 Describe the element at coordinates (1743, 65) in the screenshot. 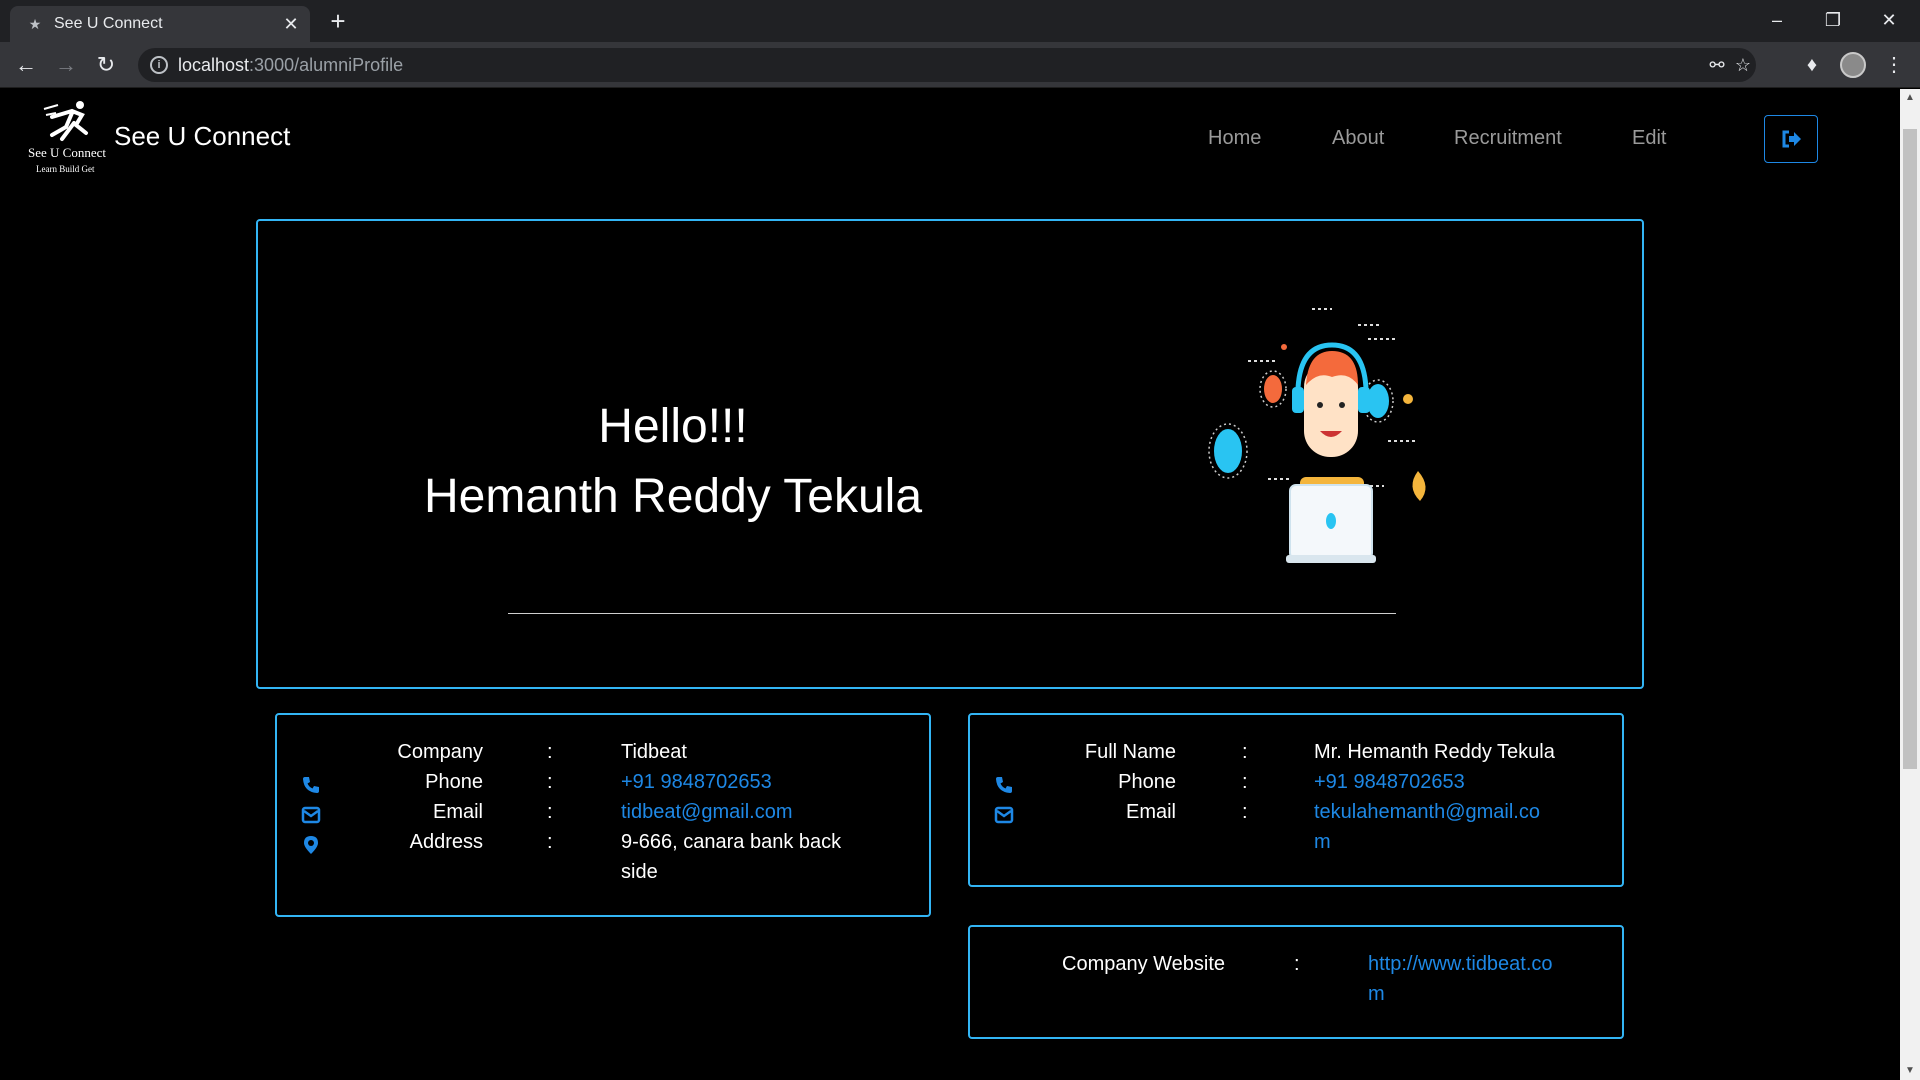

I see `bookmark-star-icon: ☆` at that location.